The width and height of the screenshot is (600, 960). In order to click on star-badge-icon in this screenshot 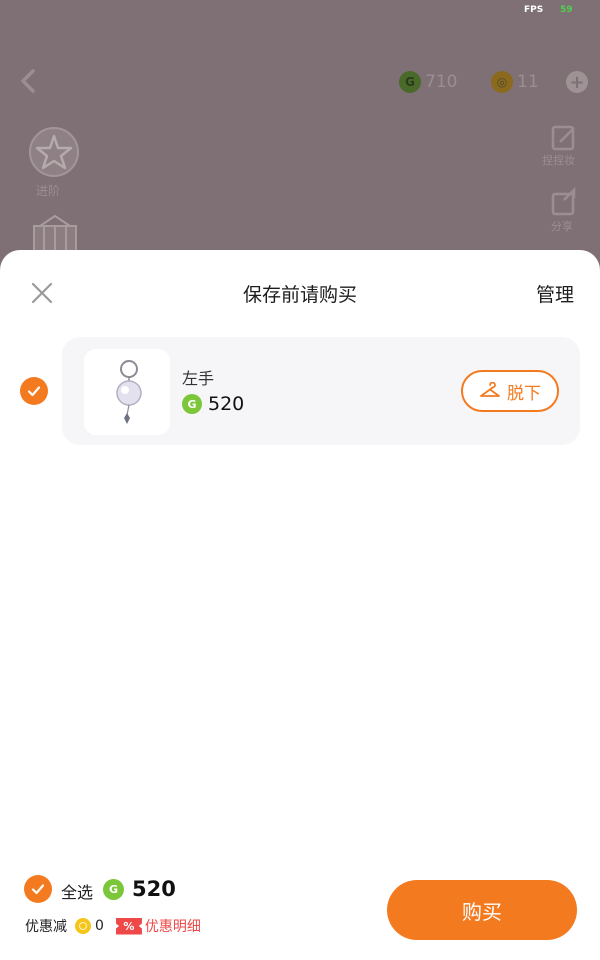, I will do `click(54, 152)`.